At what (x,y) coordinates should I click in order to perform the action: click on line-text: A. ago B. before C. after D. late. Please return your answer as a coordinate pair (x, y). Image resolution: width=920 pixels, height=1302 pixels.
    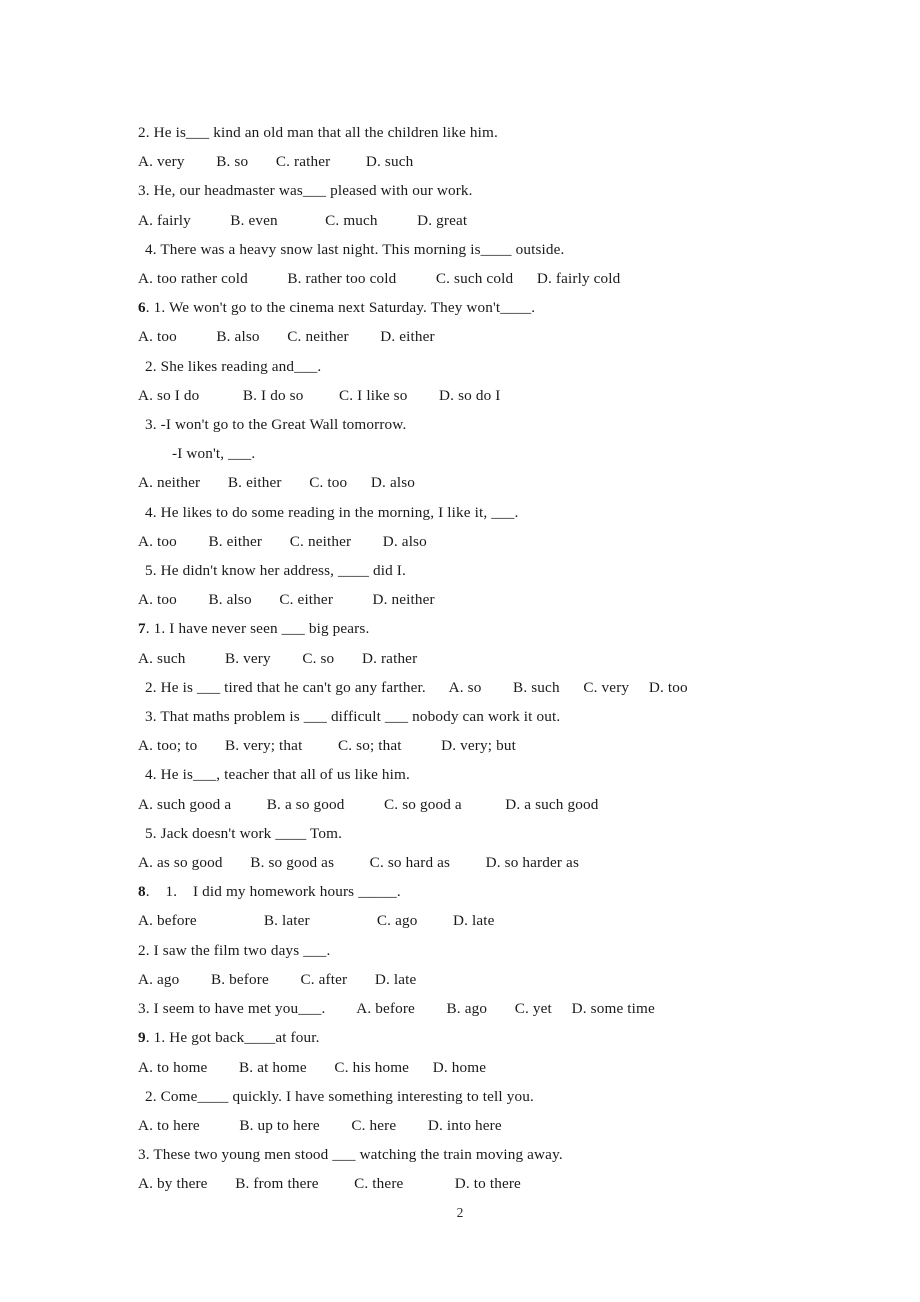
    Looking at the image, I should click on (277, 979).